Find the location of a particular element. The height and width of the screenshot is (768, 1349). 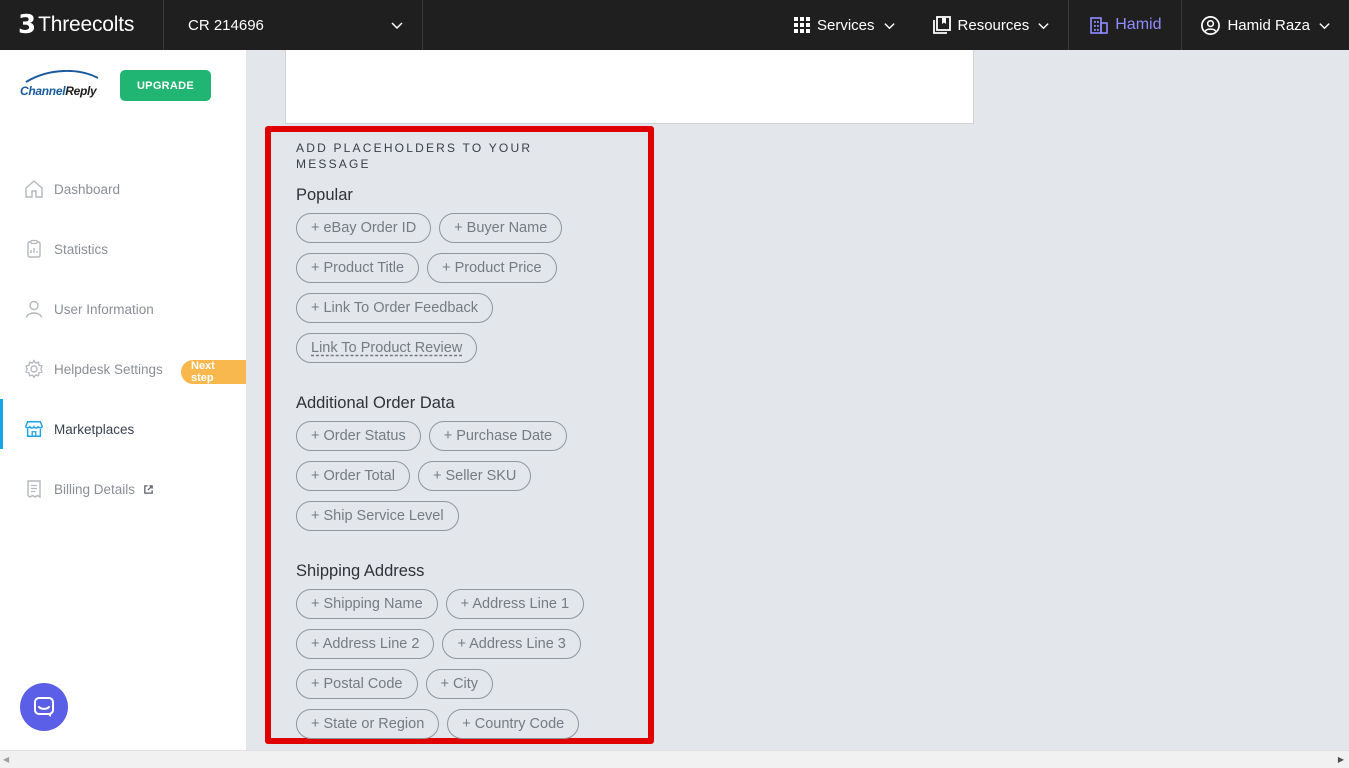

placeholder-chip-buyer-name: + Buyer Name is located at coordinates (501, 228).